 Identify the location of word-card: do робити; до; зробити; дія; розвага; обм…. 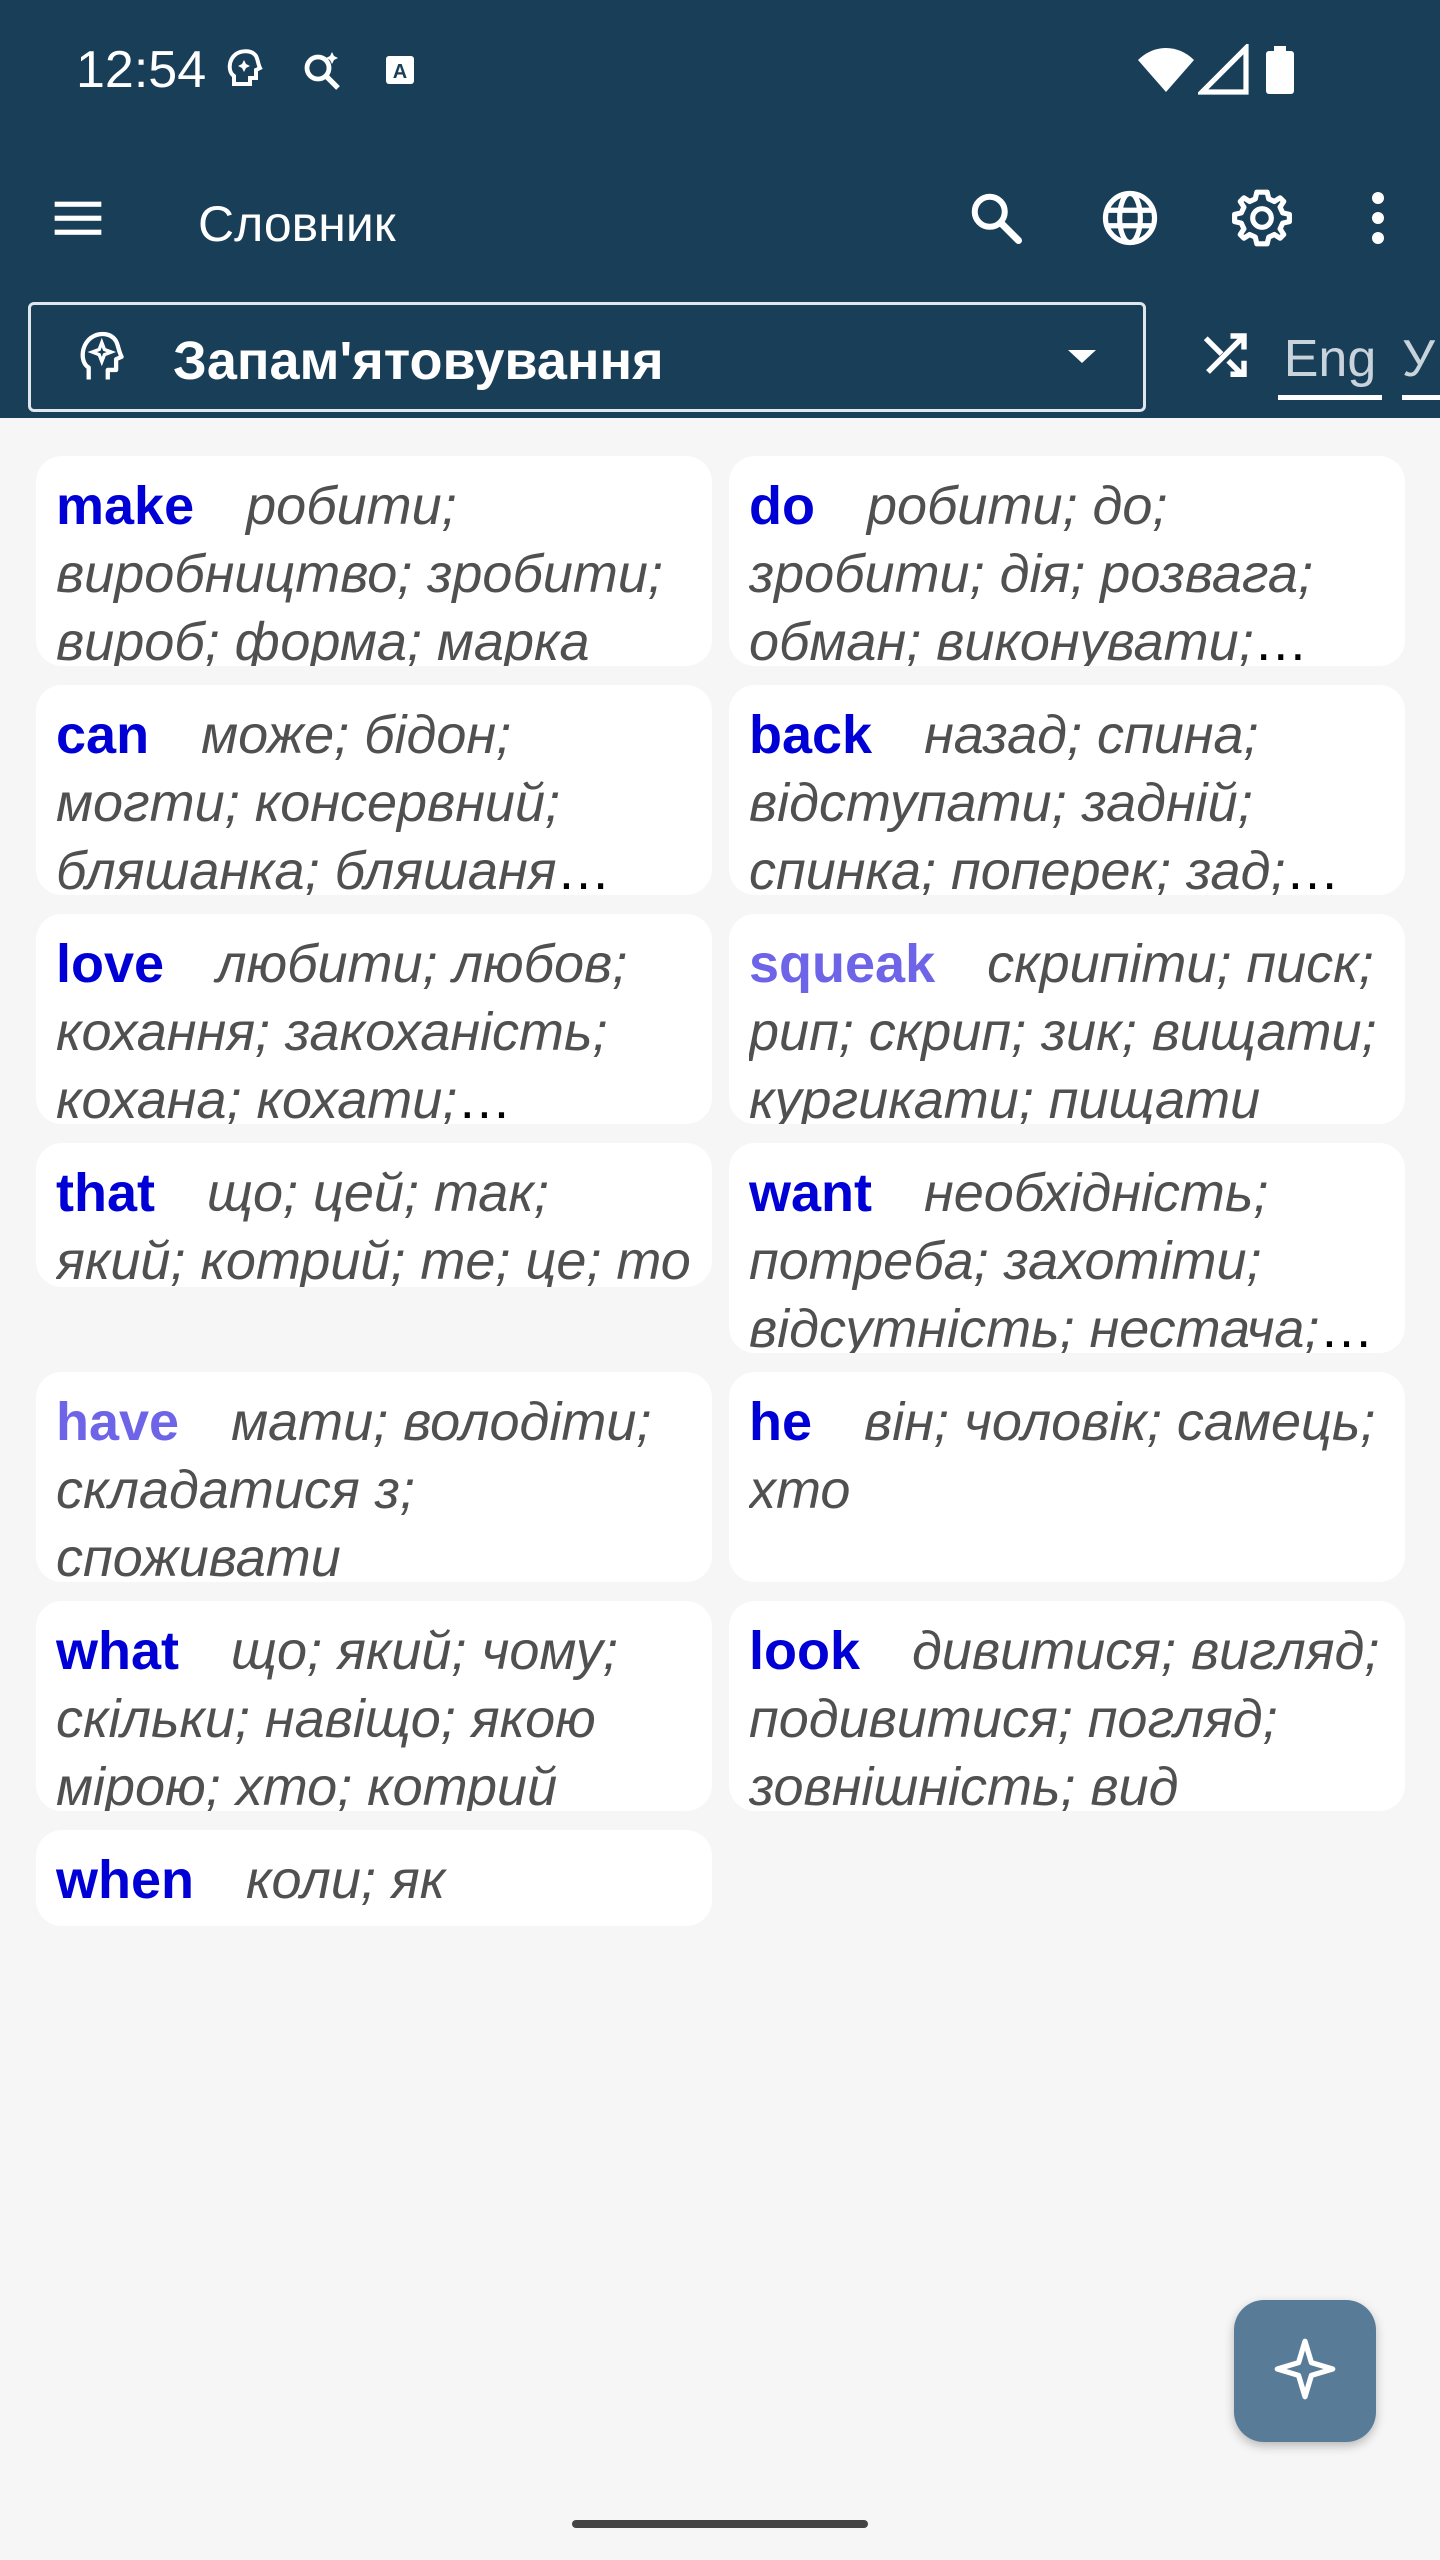
(1067, 561).